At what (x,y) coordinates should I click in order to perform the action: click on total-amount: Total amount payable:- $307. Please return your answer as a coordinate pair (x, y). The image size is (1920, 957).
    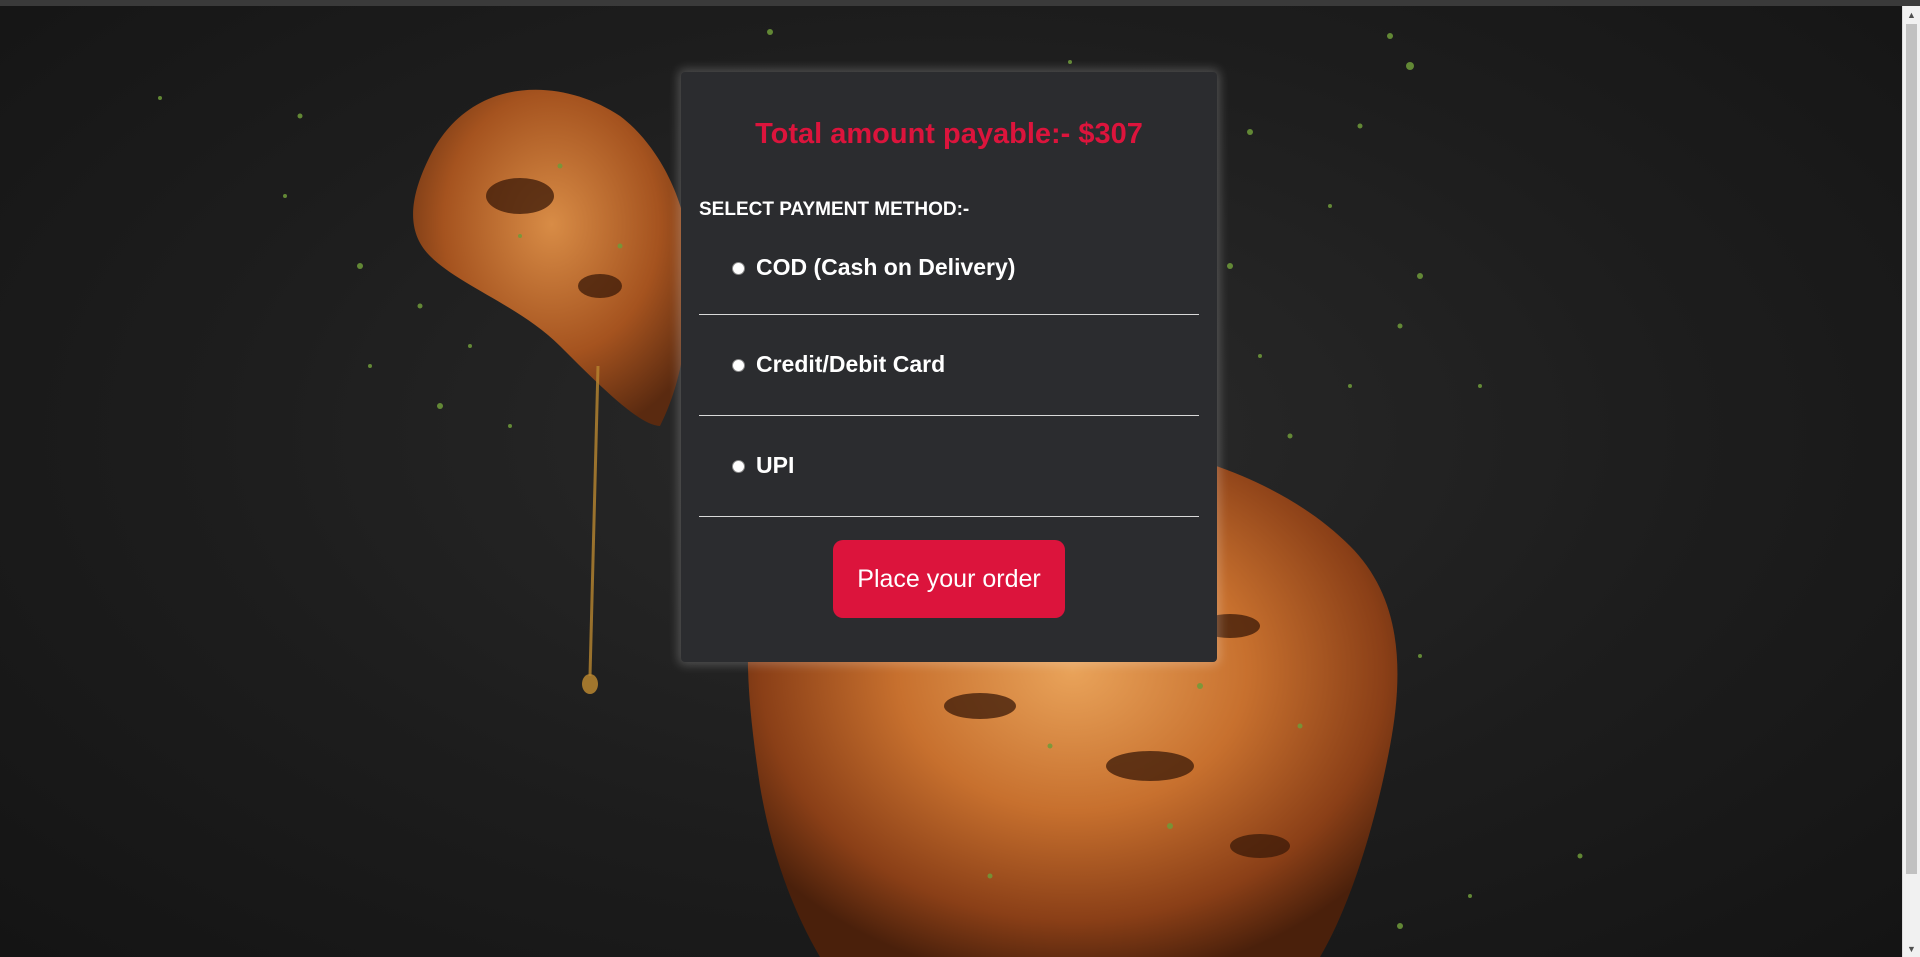
    Looking at the image, I should click on (949, 134).